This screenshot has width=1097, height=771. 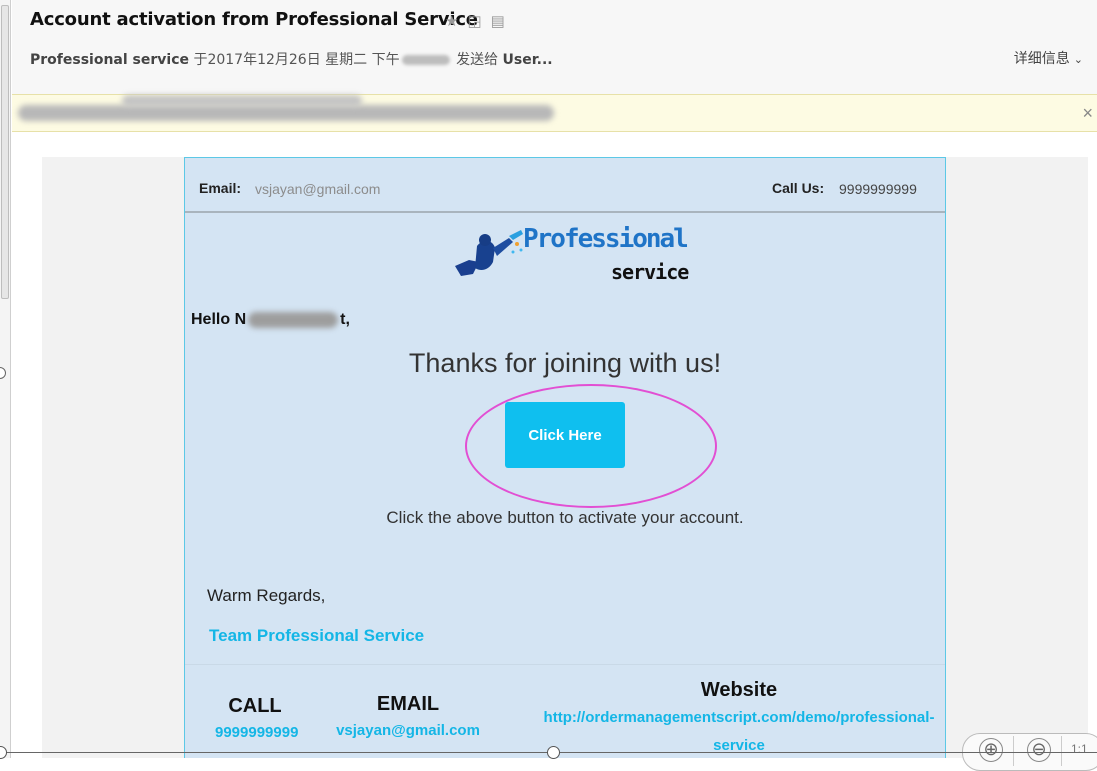 I want to click on email-label: Email:, so click(x=220, y=188).